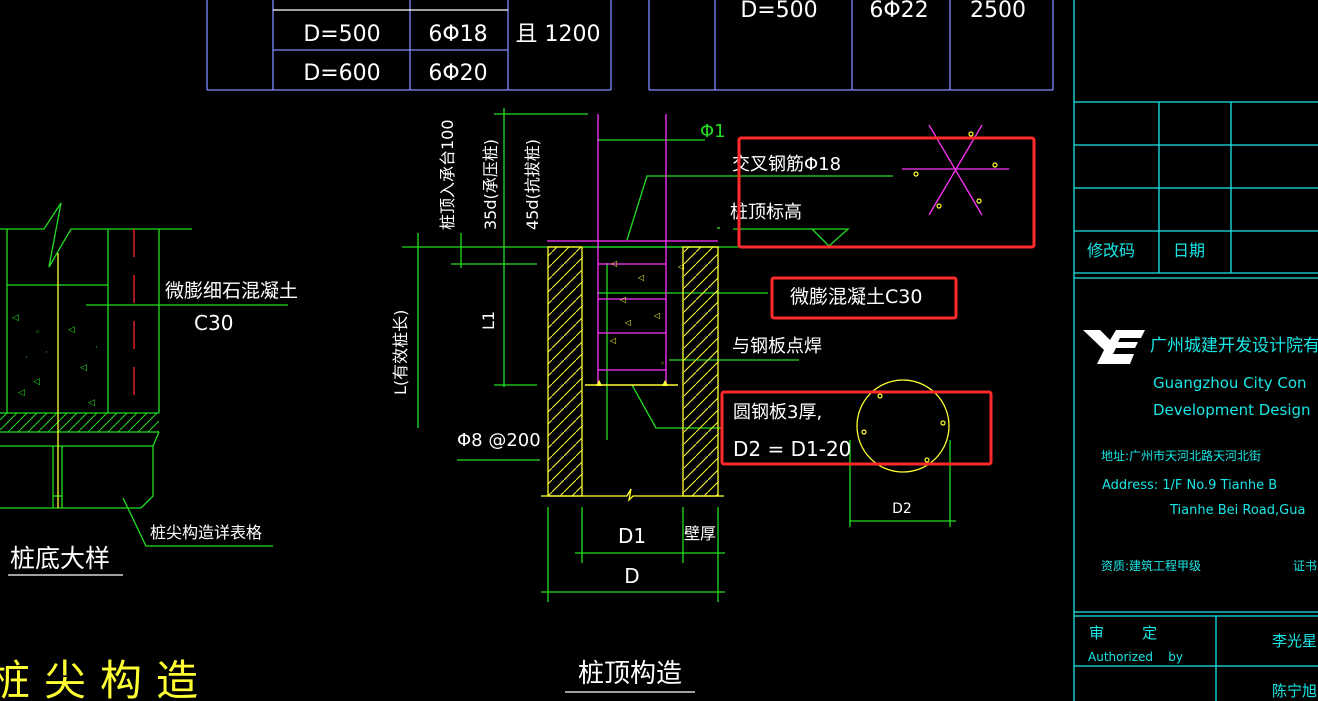 Image resolution: width=1318 pixels, height=701 pixels. I want to click on table-left-d500: D=500, so click(341, 34).